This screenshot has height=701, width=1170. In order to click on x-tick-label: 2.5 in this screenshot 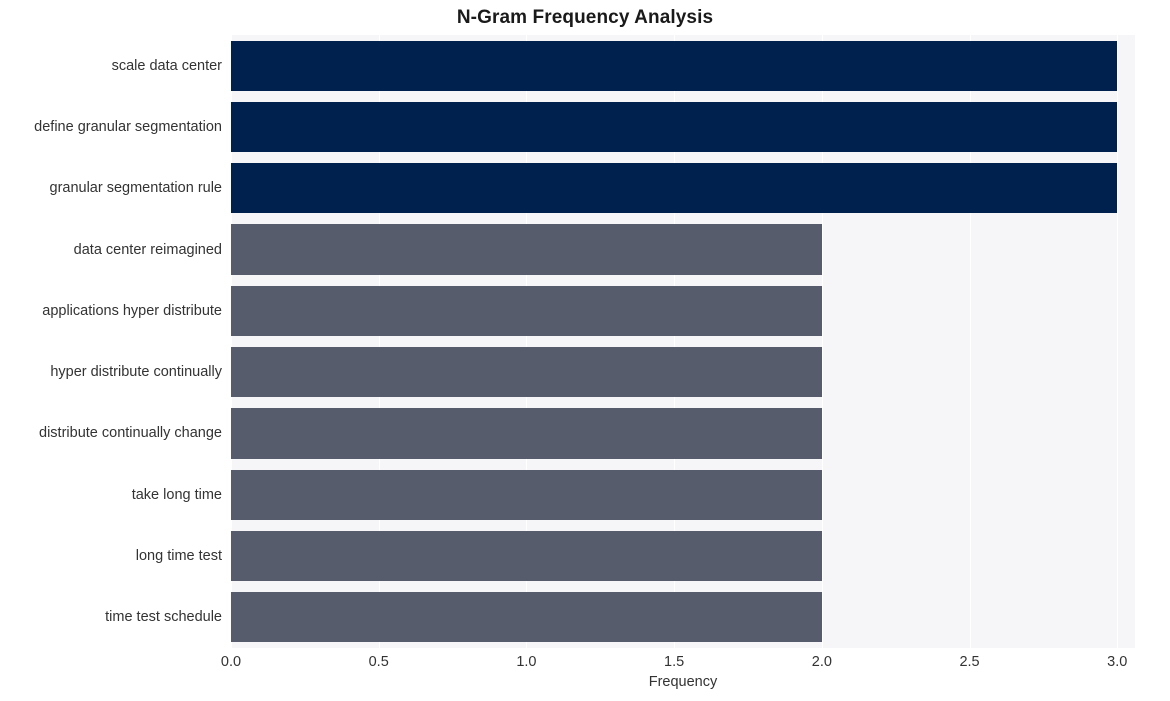, I will do `click(969, 662)`.